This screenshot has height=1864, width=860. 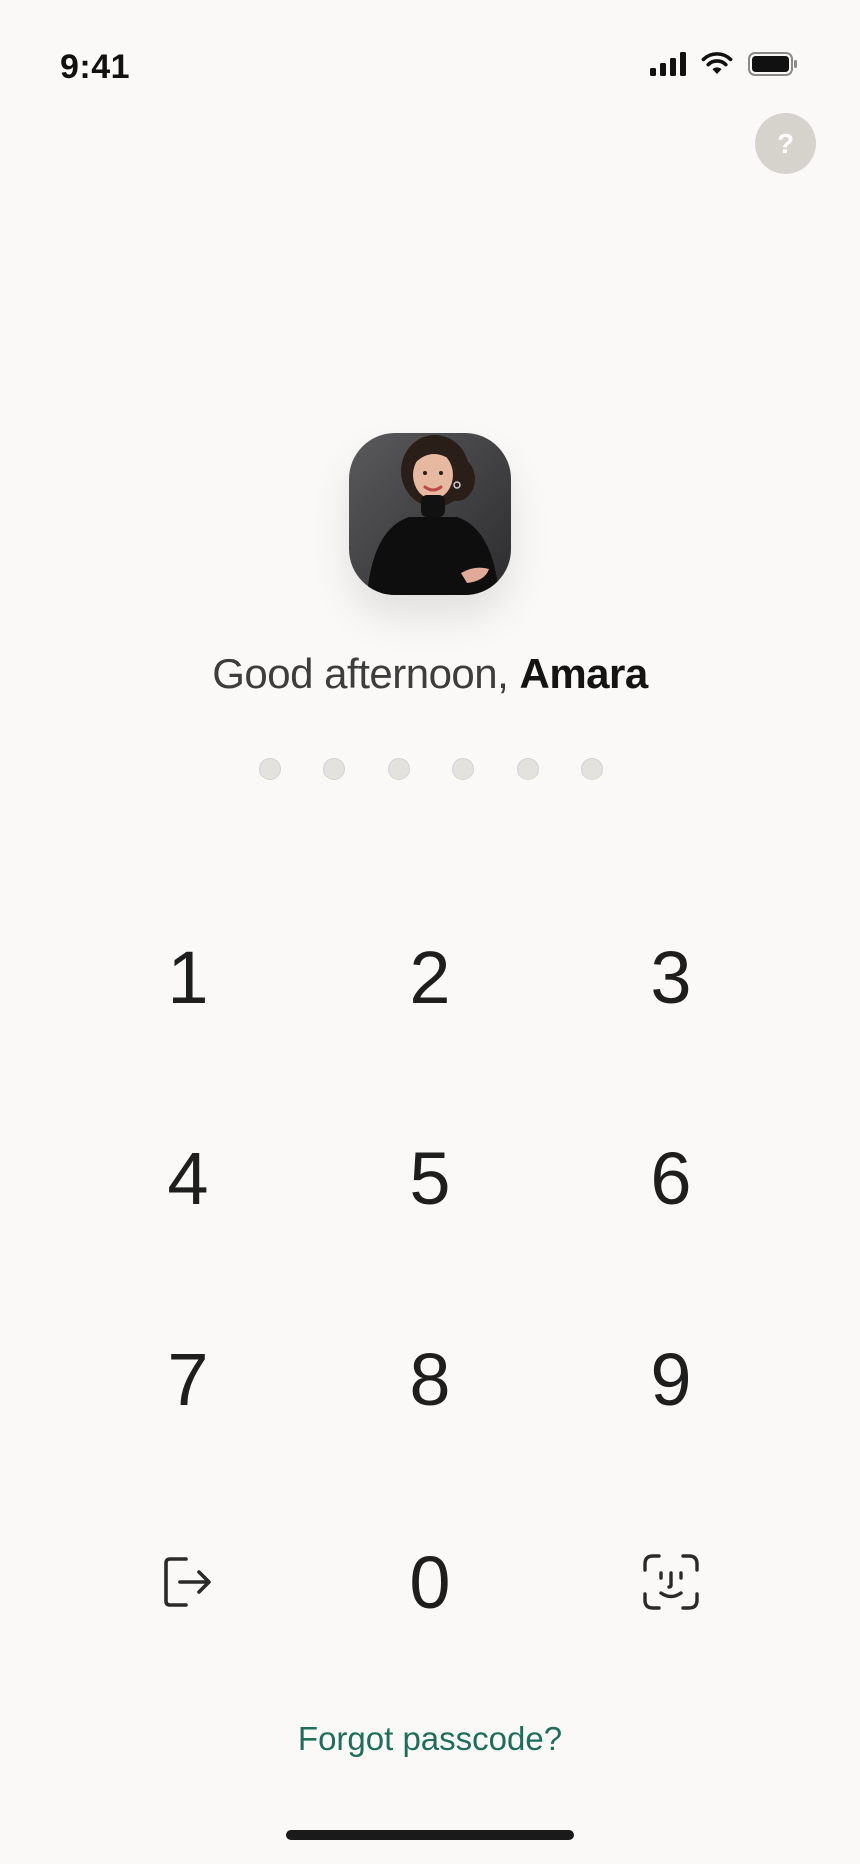 I want to click on key-2: 2, so click(x=430, y=977).